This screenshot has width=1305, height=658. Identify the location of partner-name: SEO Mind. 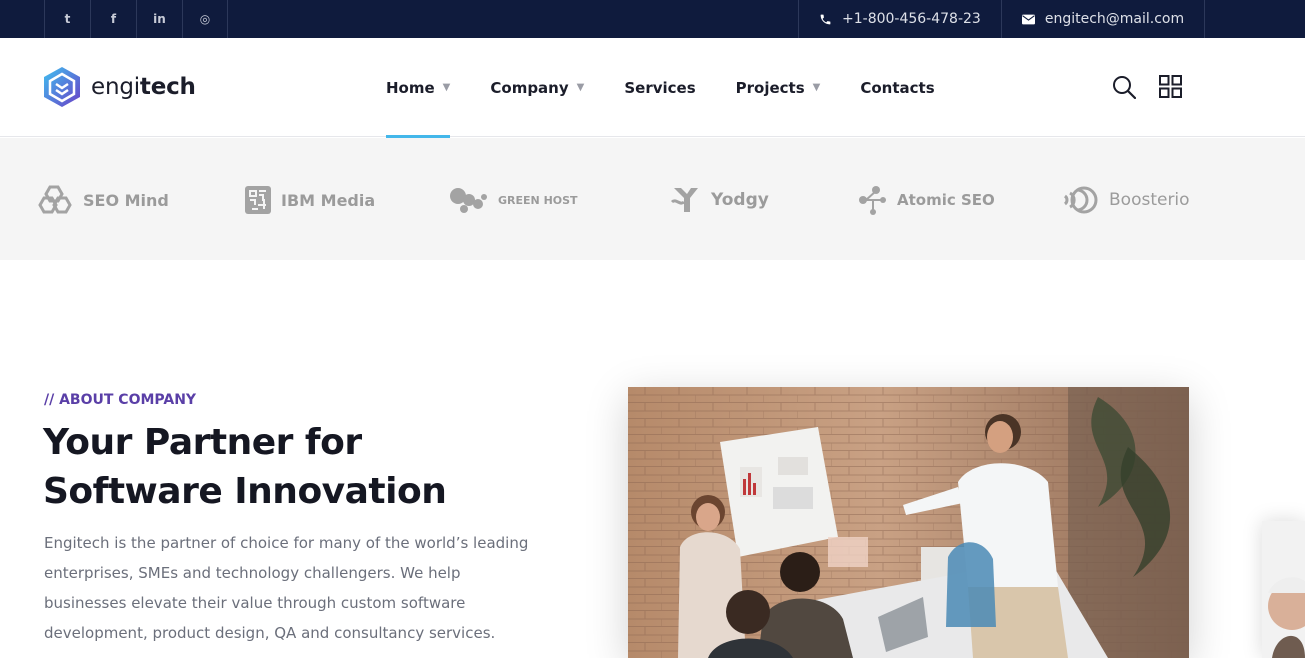
(126, 200).